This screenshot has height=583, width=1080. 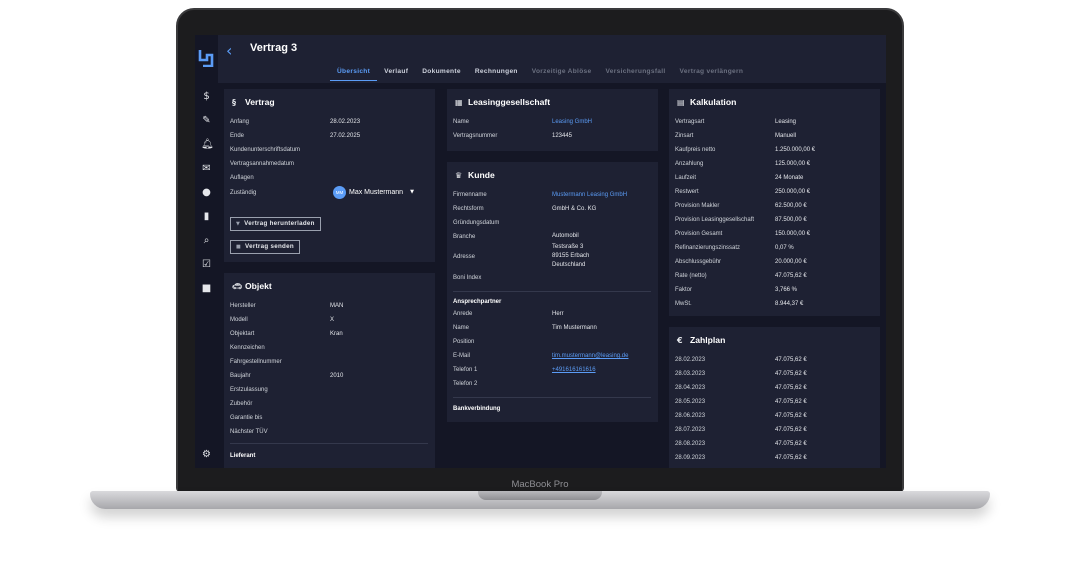 What do you see at coordinates (508, 314) in the screenshot?
I see `kunde-row: Anrede Herr` at bounding box center [508, 314].